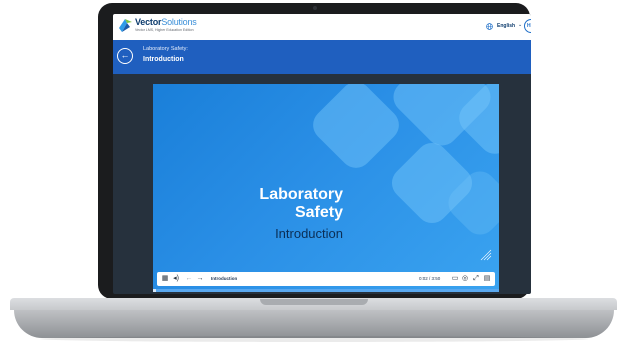  Describe the element at coordinates (356, 129) in the screenshot. I see `decor-tile` at that location.